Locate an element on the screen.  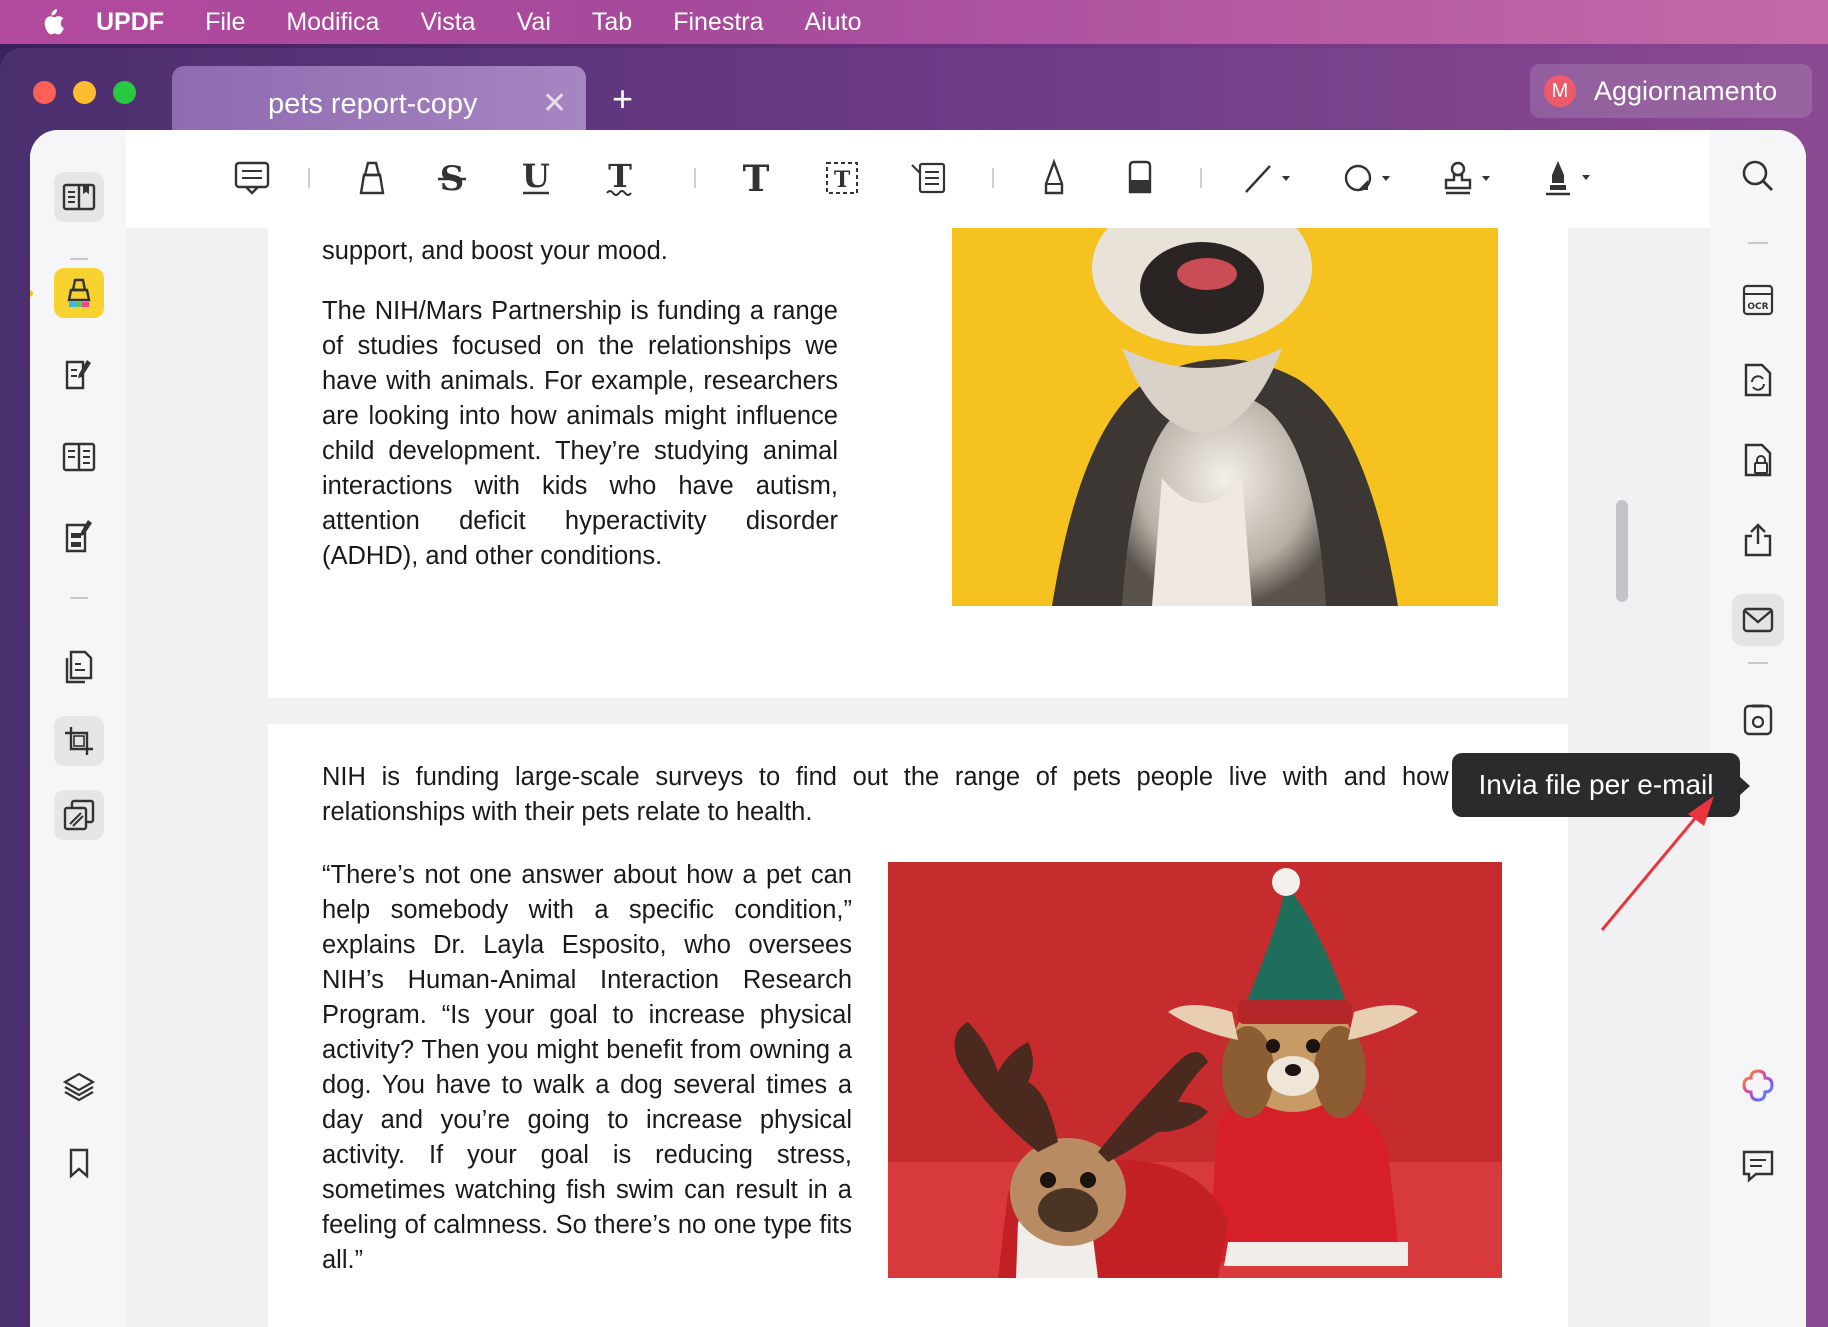
bookmark-icon is located at coordinates (79, 1163).